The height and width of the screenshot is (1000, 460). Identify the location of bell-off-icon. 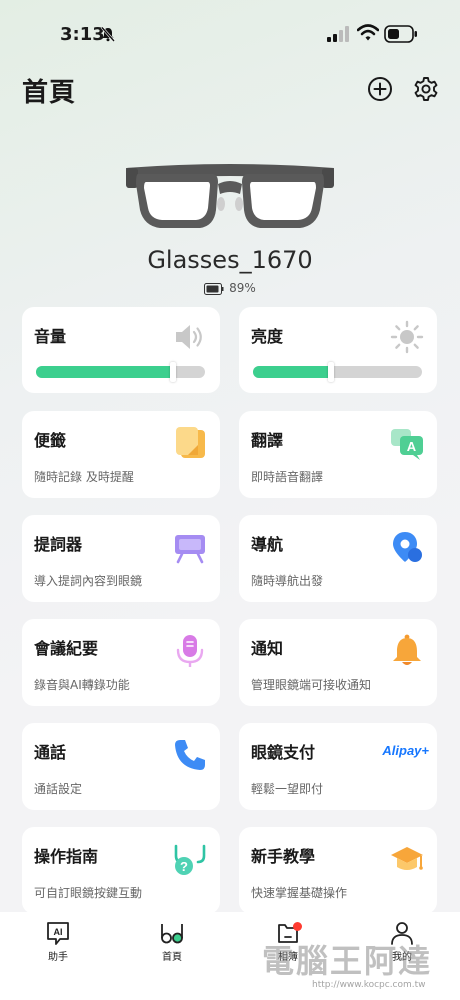
(108, 34).